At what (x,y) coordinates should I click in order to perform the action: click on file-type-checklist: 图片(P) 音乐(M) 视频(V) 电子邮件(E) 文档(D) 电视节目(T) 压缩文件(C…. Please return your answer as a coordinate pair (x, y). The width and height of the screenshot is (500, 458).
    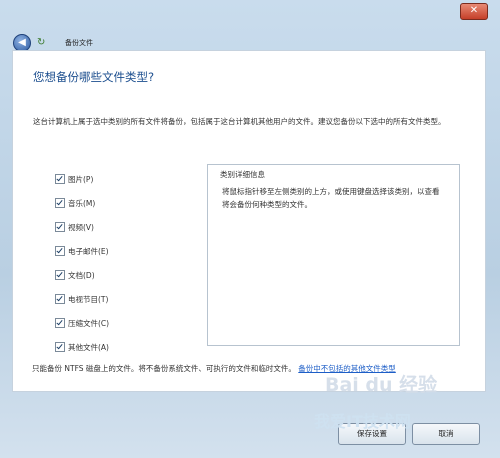
    Looking at the image, I should click on (82, 263).